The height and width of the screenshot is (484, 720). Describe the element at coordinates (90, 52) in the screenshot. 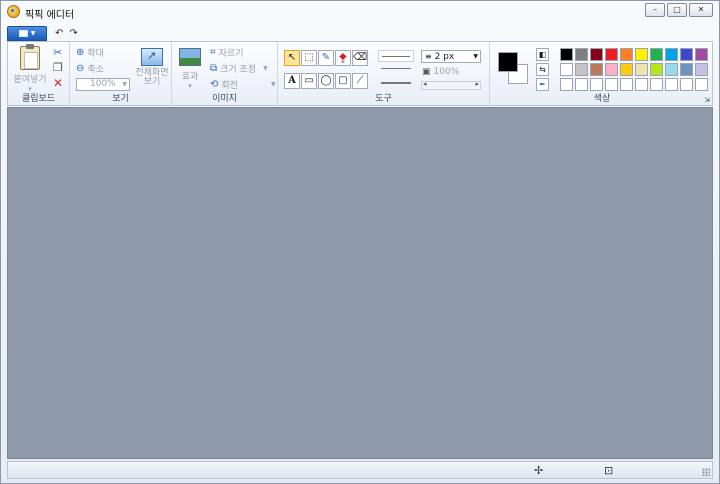

I see `zoom-in-button: ⊕ 확대` at that location.